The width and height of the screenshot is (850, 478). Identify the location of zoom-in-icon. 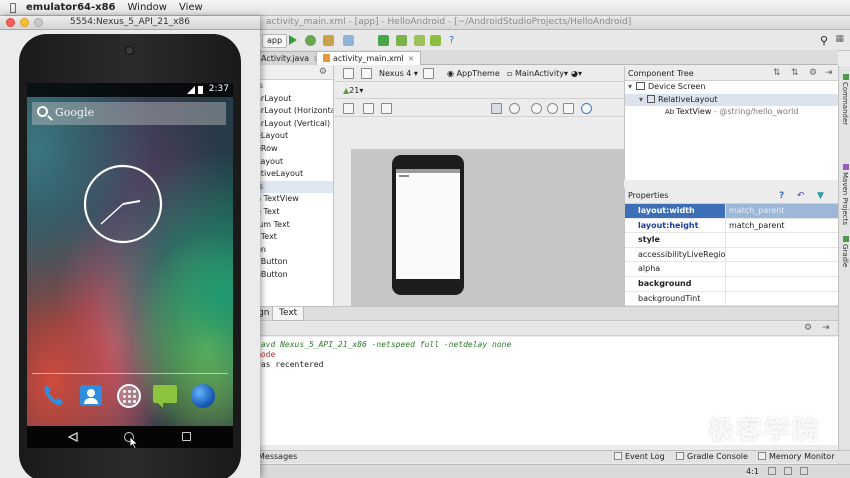
(536, 108).